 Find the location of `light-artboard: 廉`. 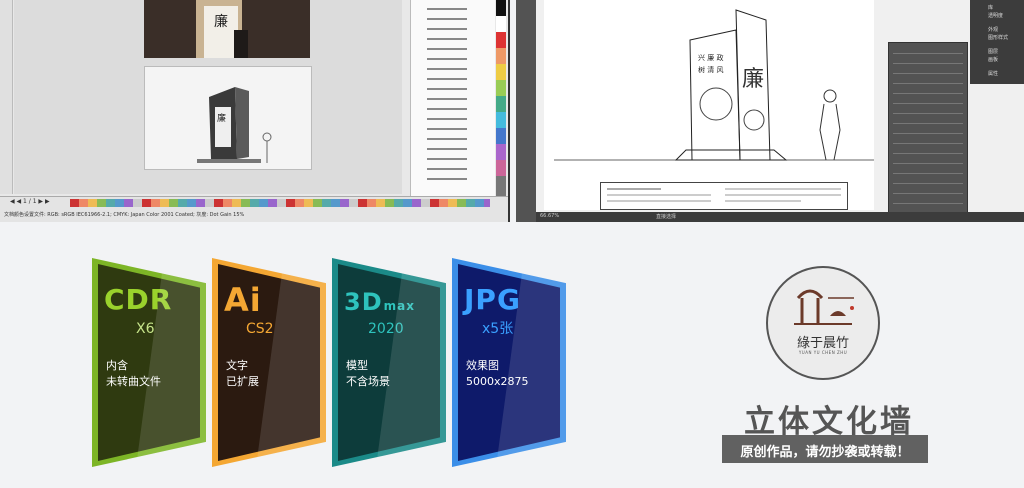

light-artboard: 廉 is located at coordinates (228, 118).